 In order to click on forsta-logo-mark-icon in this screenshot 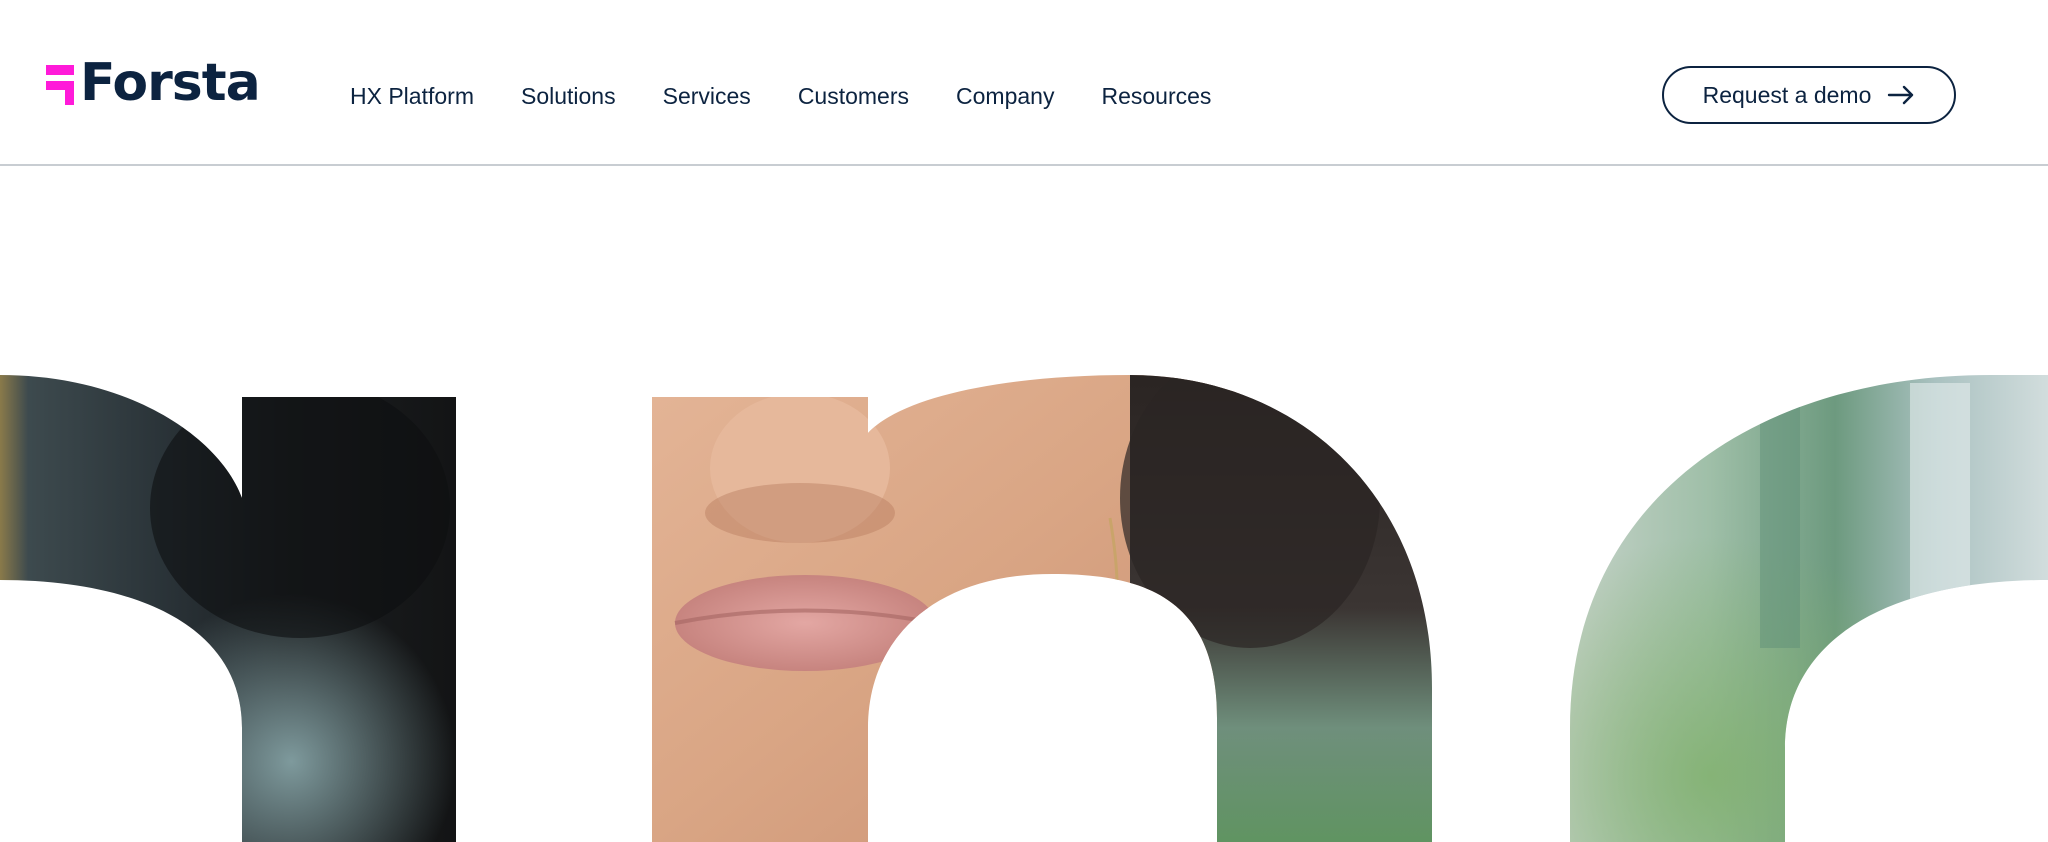, I will do `click(61, 83)`.